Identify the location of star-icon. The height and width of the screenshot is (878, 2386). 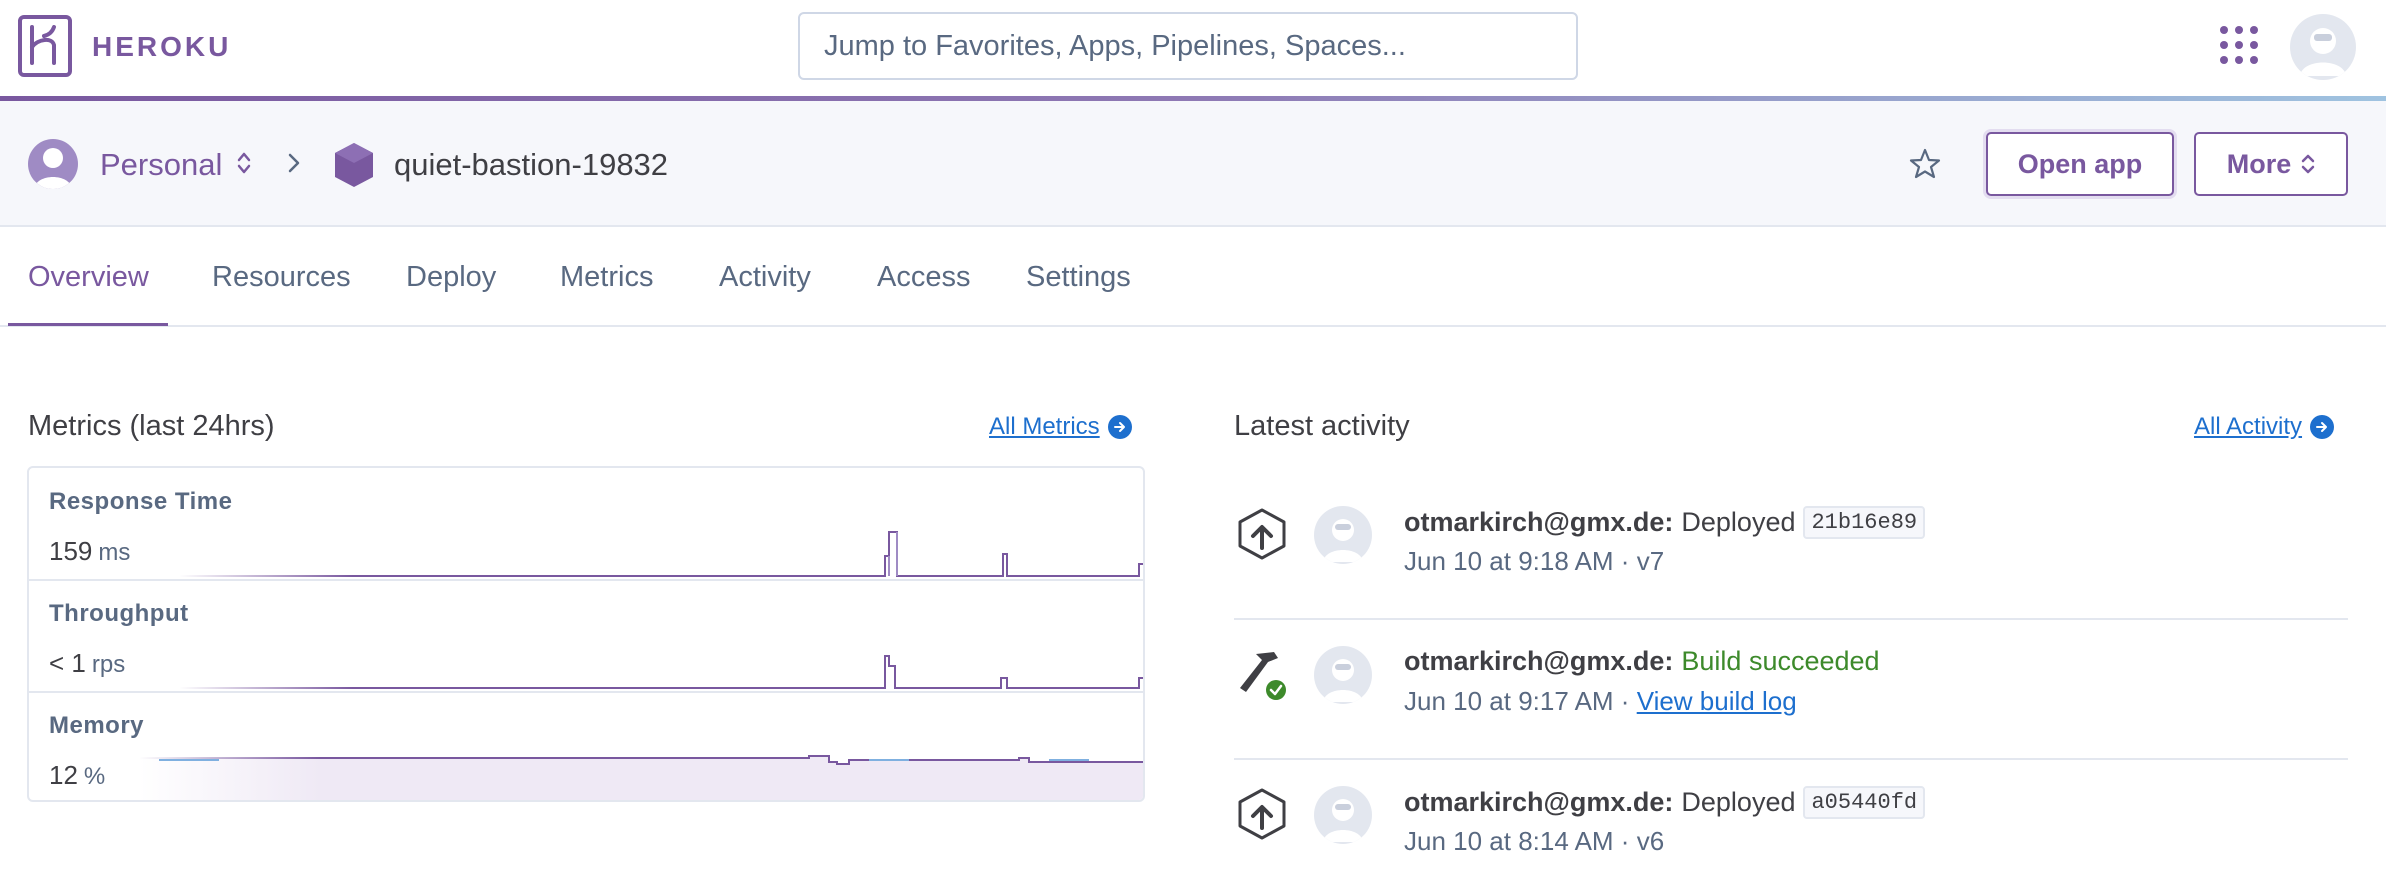
(1925, 164).